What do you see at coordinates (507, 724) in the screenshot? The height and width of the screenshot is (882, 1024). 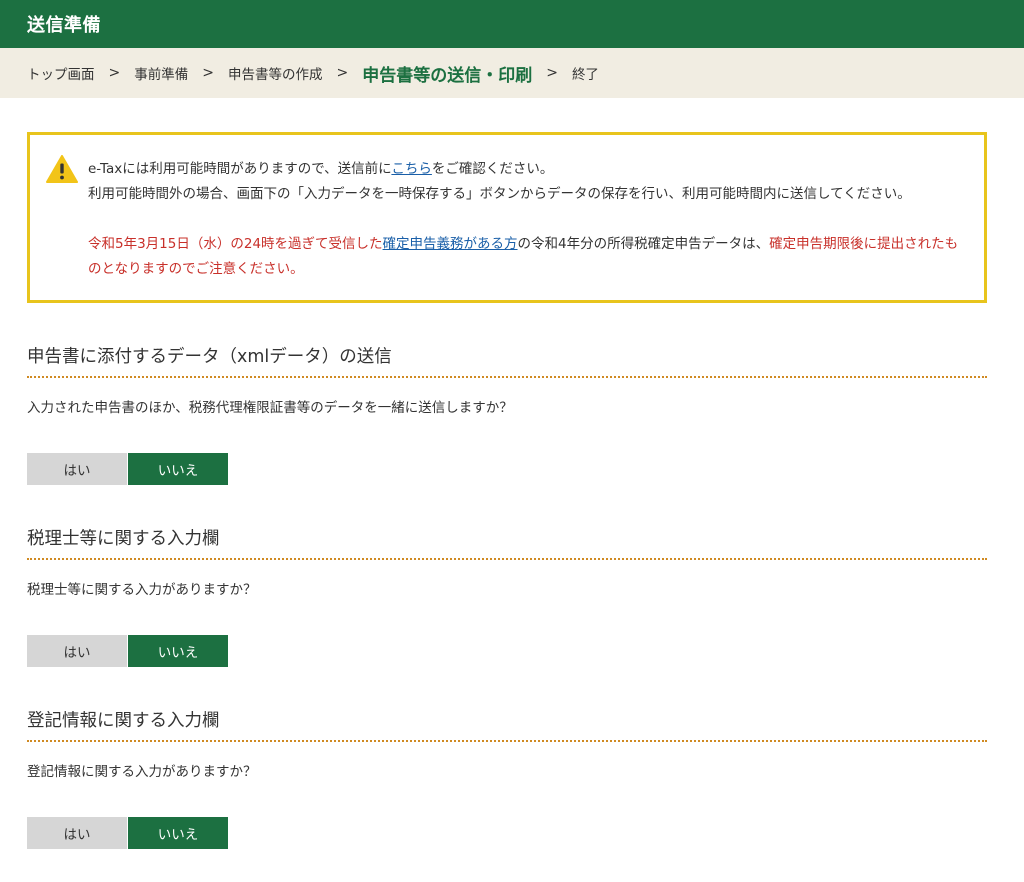 I see `section-title-registry-info: 登記情報に関する入力欄` at bounding box center [507, 724].